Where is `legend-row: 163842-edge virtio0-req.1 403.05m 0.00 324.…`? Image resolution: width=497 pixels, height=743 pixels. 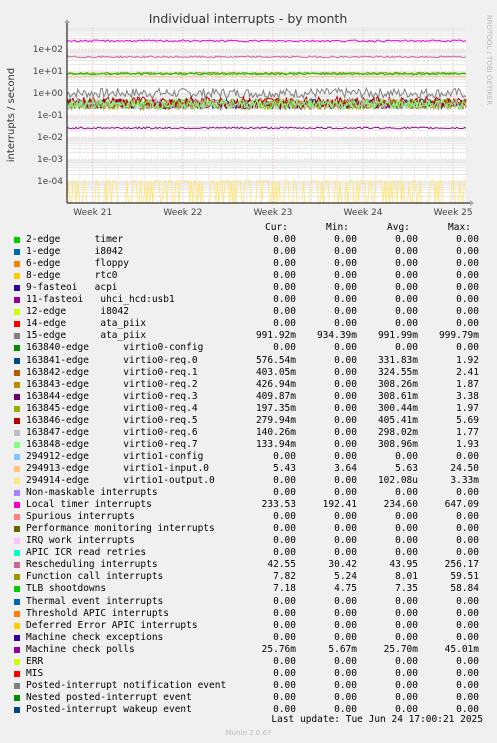
legend-row: 163842-edge virtio0-req.1 403.05m 0.00 324.… is located at coordinates (248, 373).